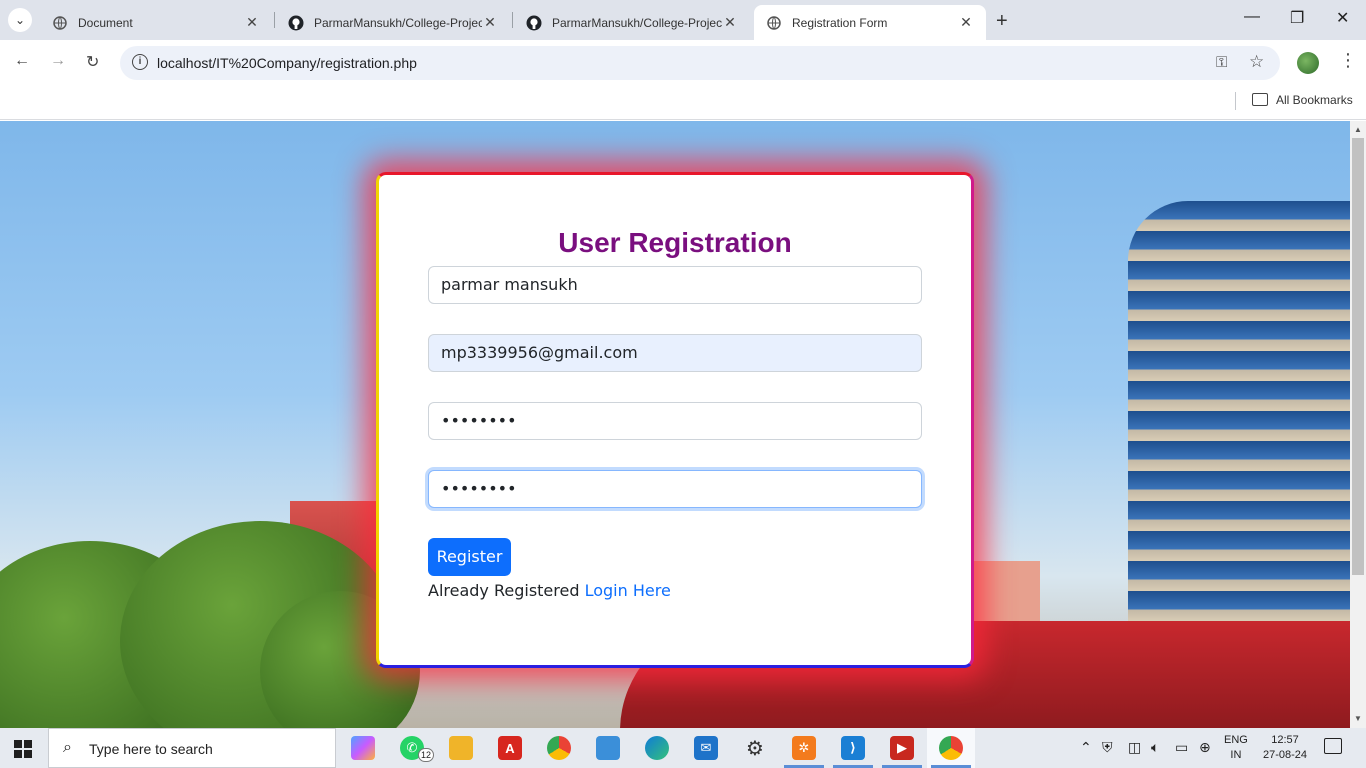 Image resolution: width=1366 pixels, height=768 pixels. I want to click on url-text: localhost/IT%20Company/registration.php, so click(287, 63).